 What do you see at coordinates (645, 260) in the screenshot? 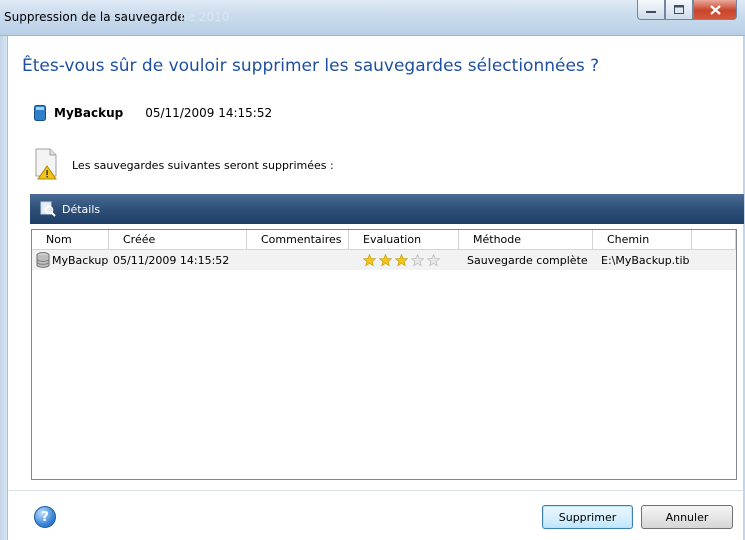
I see `cell-chemin: E:\MyBackup.tib` at bounding box center [645, 260].